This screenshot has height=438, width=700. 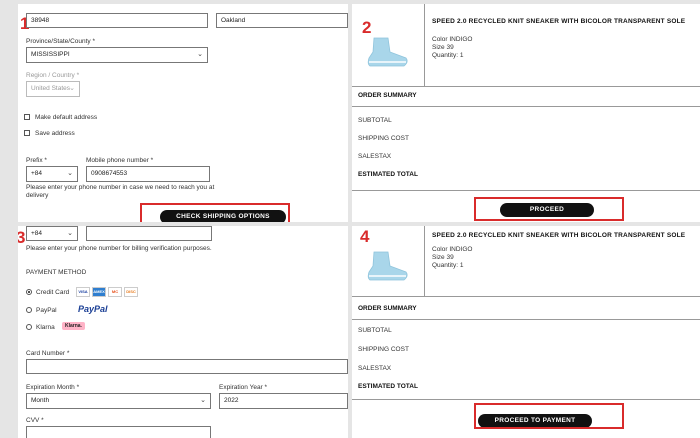 What do you see at coordinates (120, 160) in the screenshot?
I see `phone-label: Mobile phone number *` at bounding box center [120, 160].